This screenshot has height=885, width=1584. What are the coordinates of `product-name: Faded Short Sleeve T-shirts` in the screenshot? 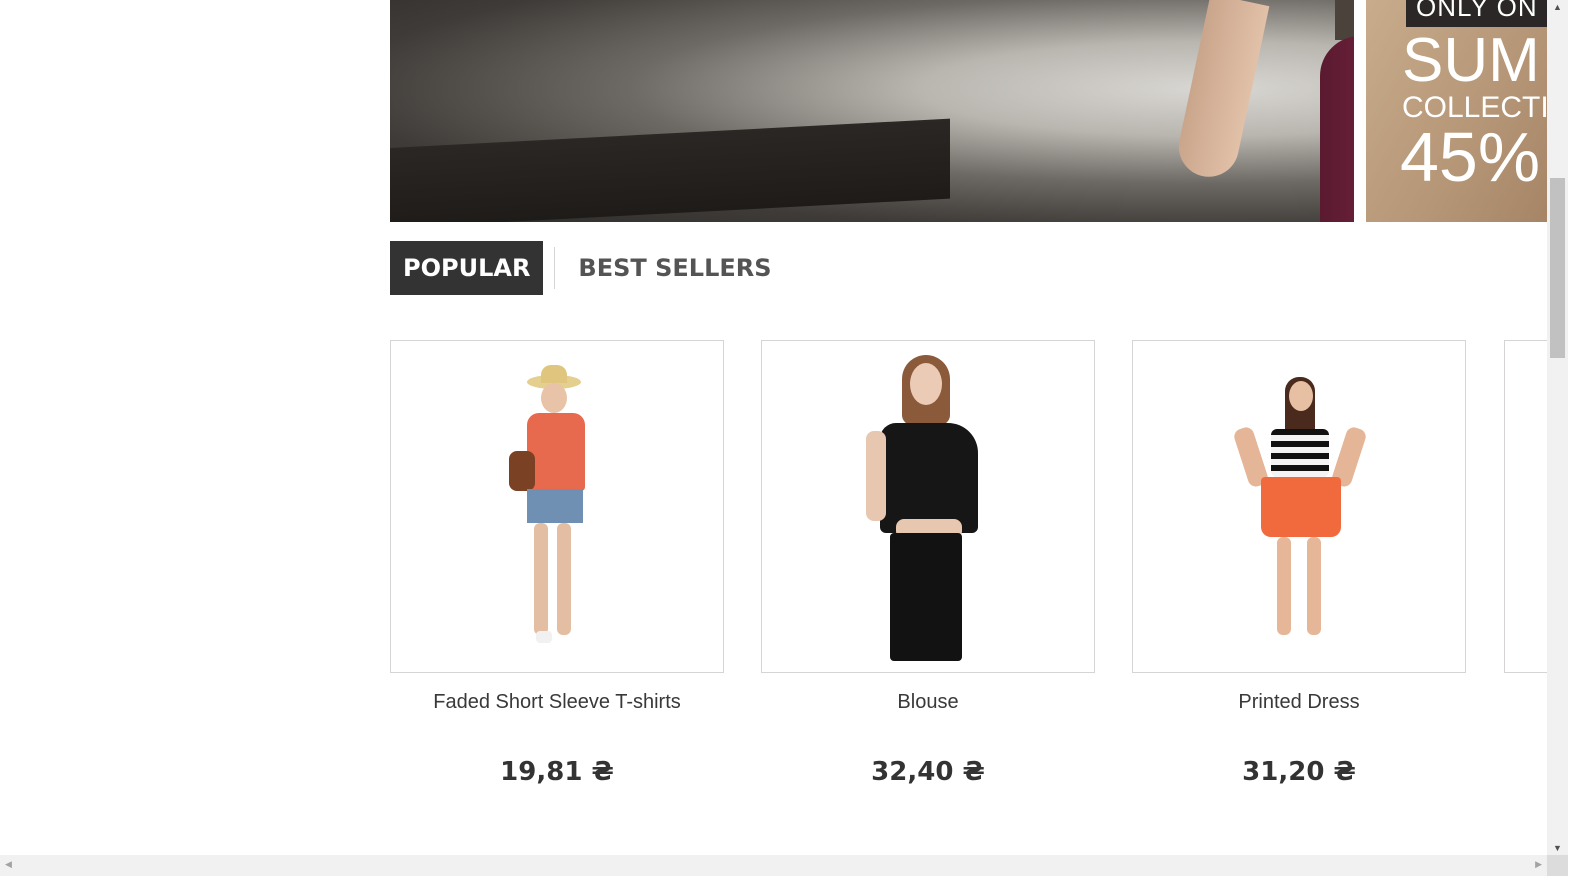 It's located at (557, 702).